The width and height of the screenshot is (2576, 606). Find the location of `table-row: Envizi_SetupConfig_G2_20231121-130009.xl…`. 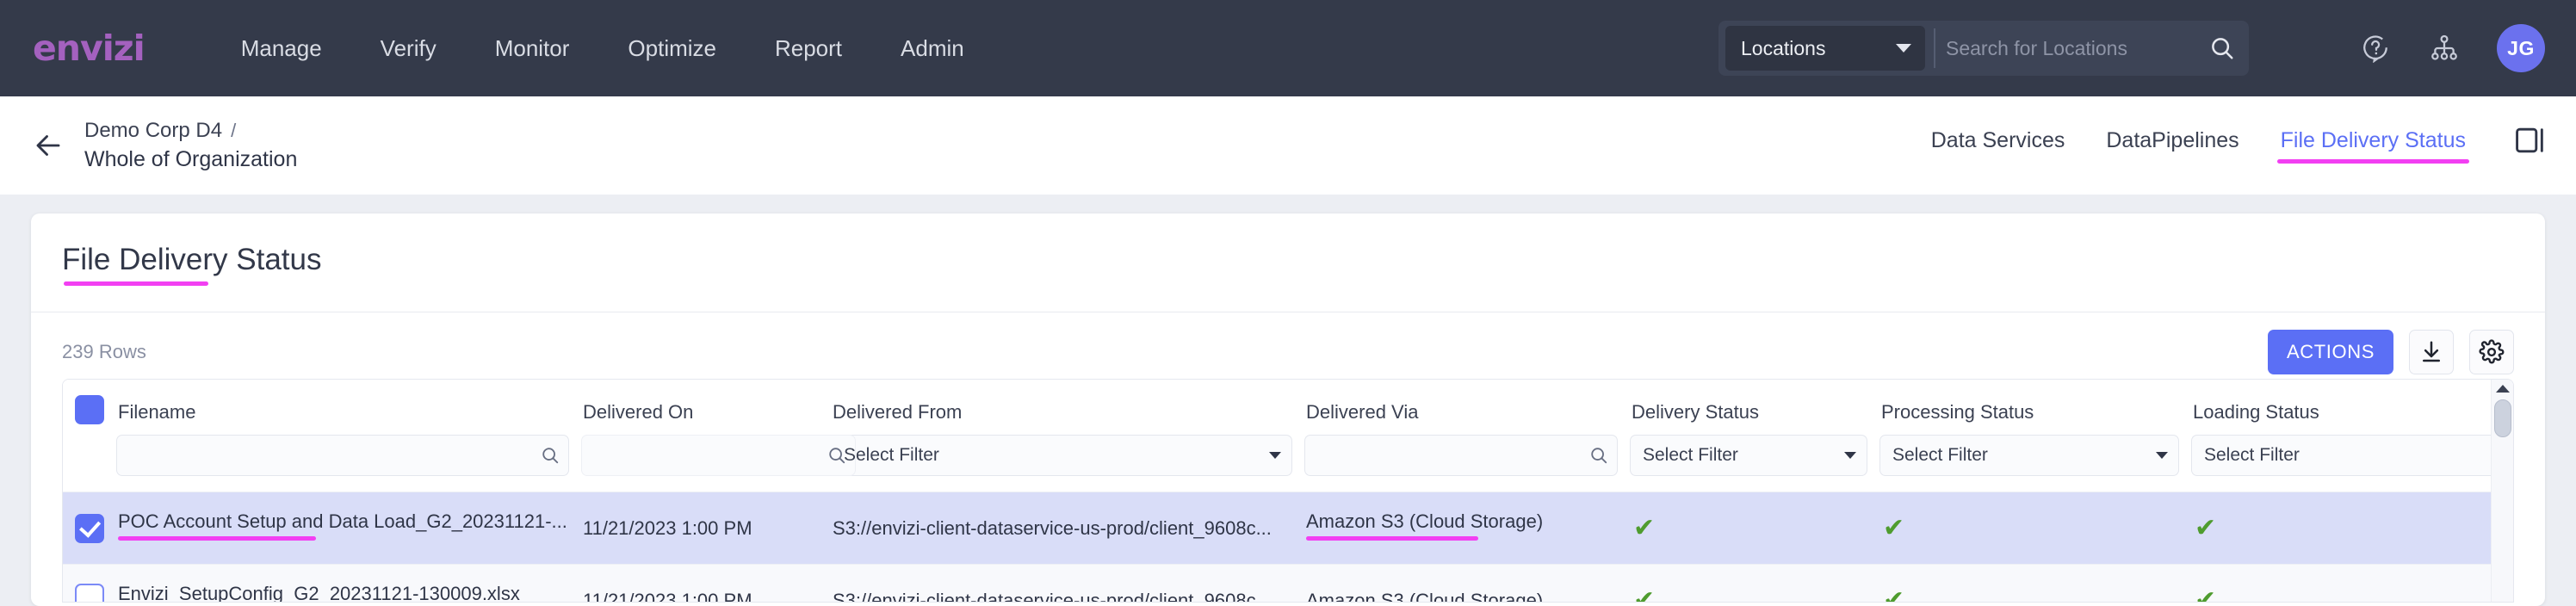

table-row: Envizi_SetupConfig_G2_20231121-130009.xl… is located at coordinates (1288, 583).